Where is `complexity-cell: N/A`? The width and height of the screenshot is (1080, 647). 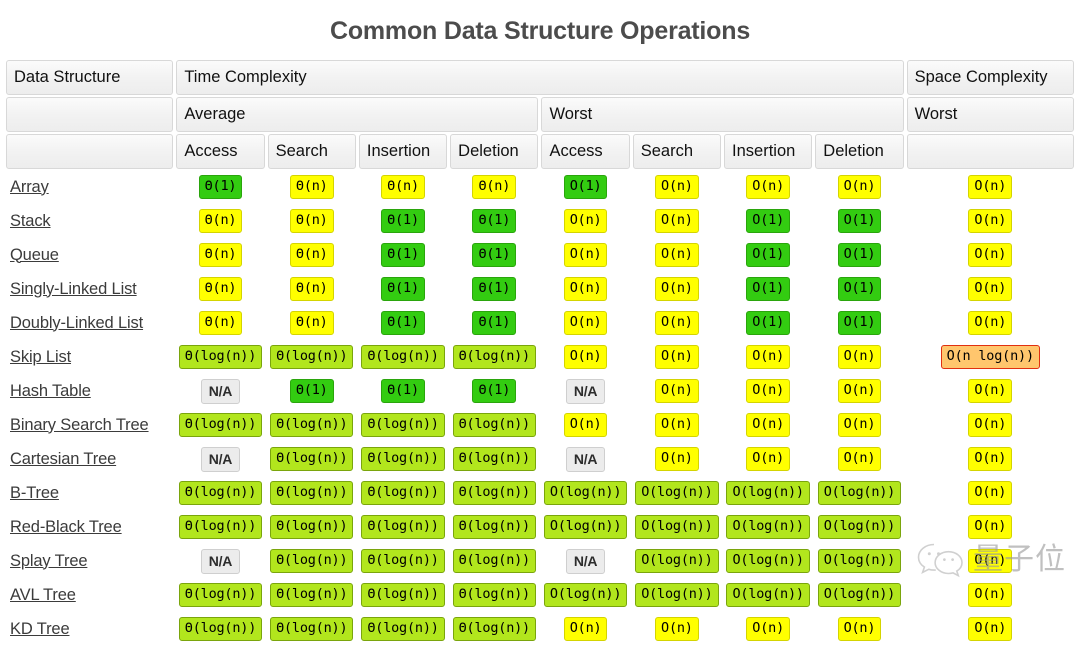
complexity-cell: N/A is located at coordinates (220, 459).